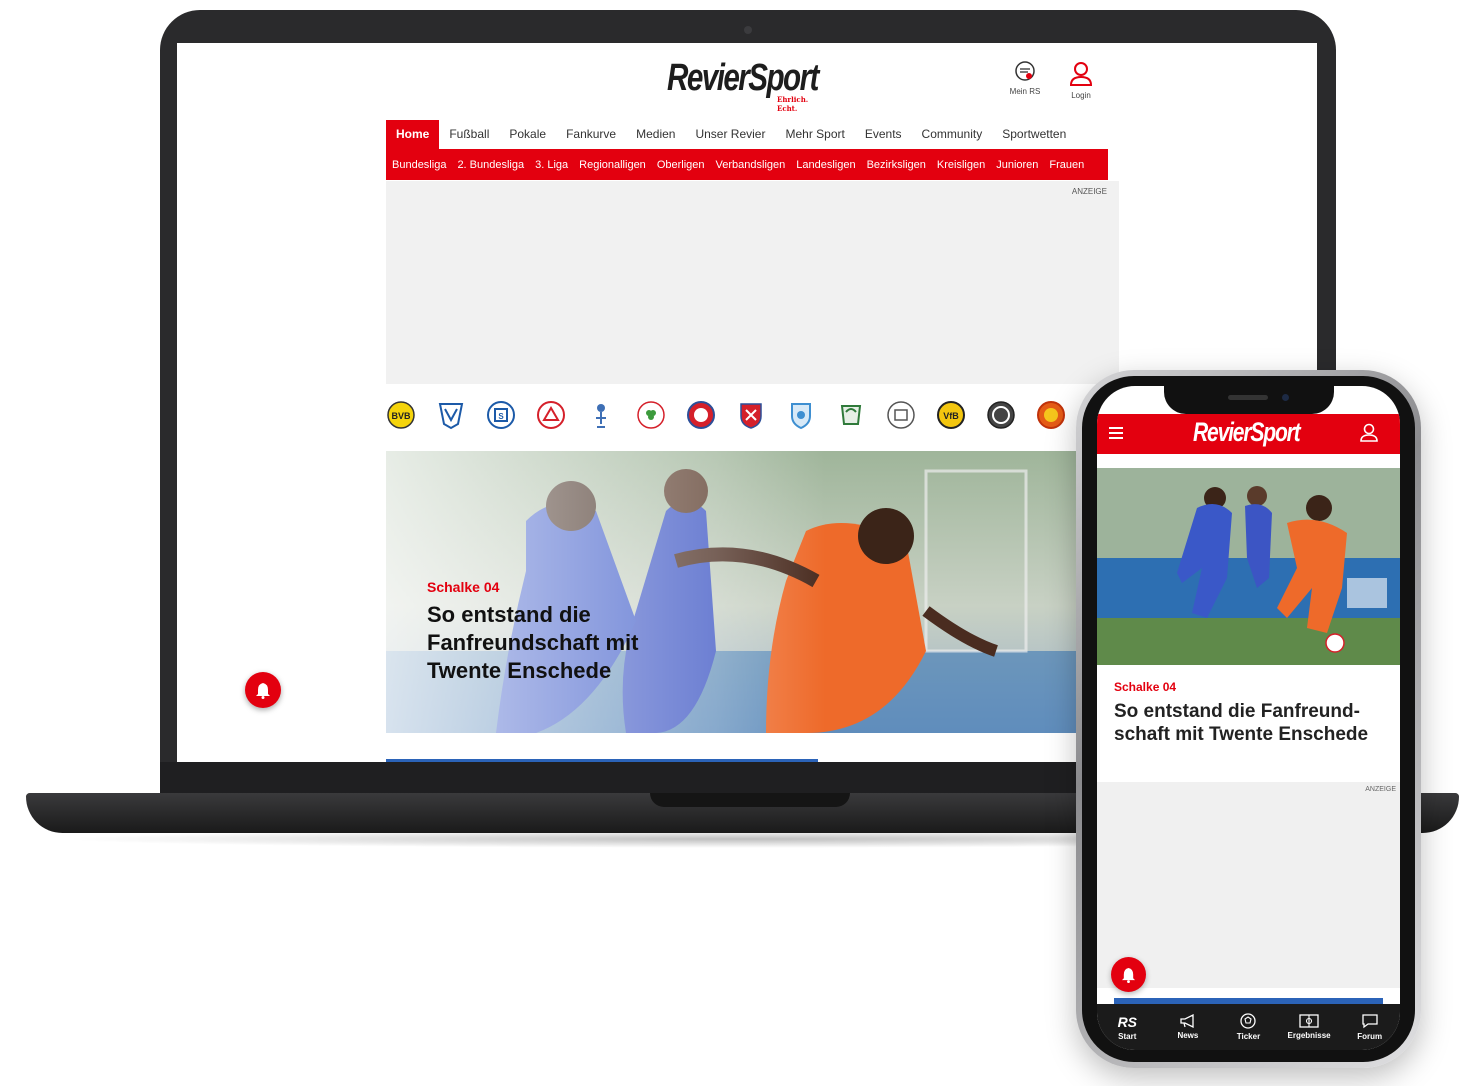  Describe the element at coordinates (591, 134) in the screenshot. I see `nav-fankurve: Fankurve` at that location.